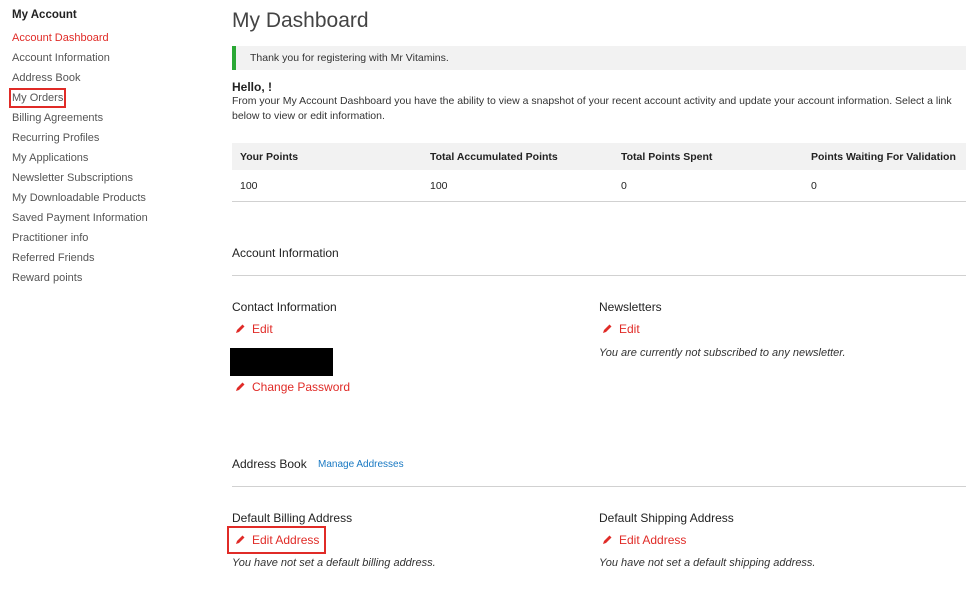  What do you see at coordinates (37, 98) in the screenshot?
I see `sidebar-item-my-orders: My Orders` at bounding box center [37, 98].